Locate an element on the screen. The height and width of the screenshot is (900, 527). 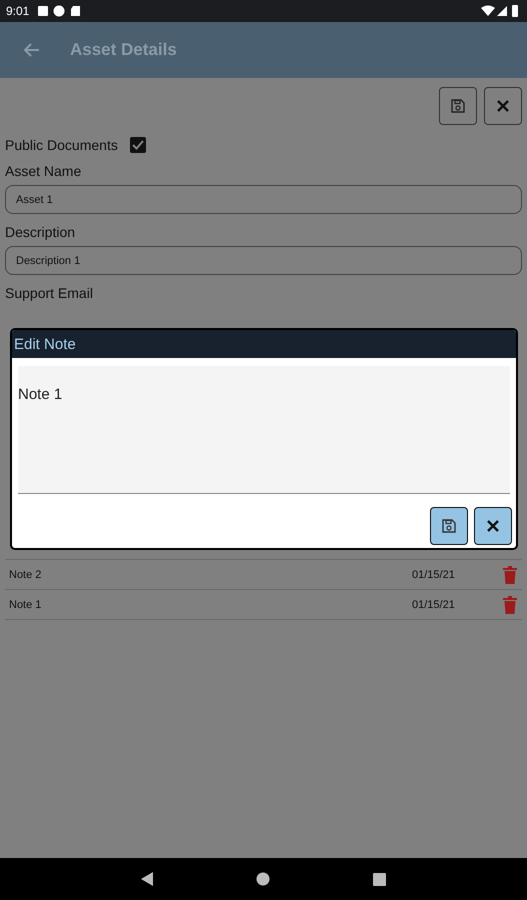
status-icons is located at coordinates (501, 11).